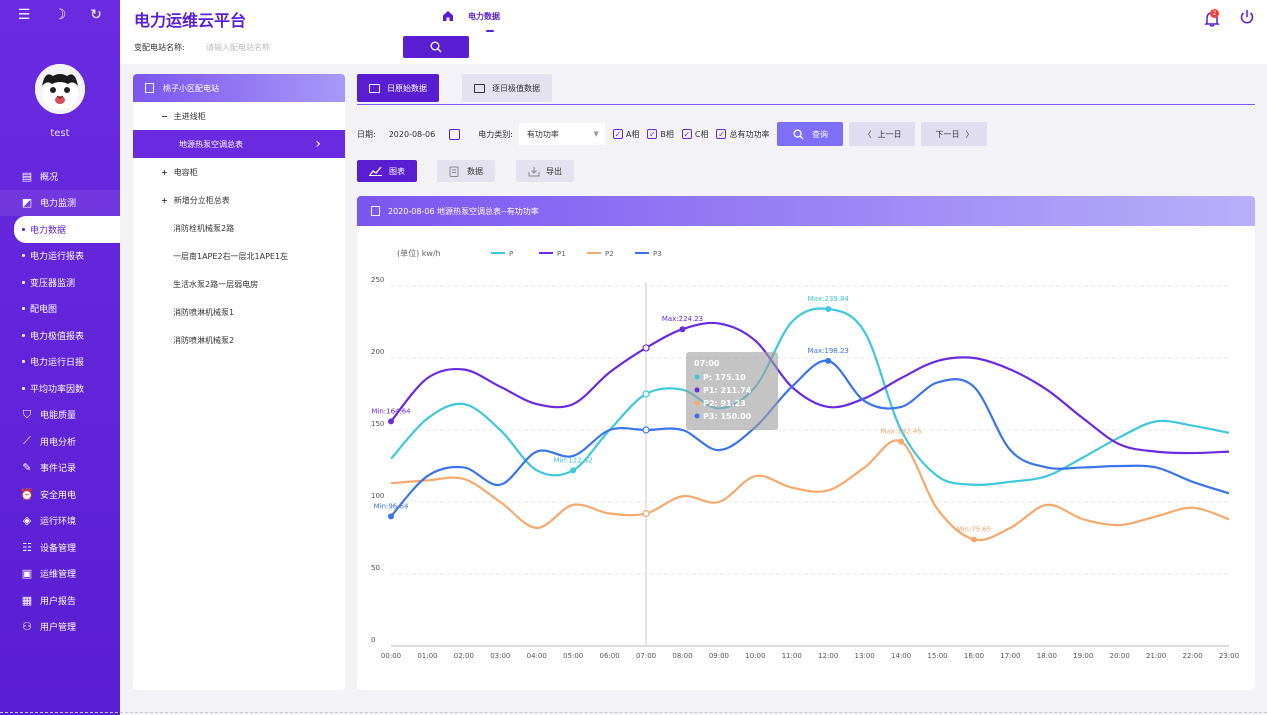  What do you see at coordinates (60, 15) in the screenshot?
I see `moon-icon: ☽` at bounding box center [60, 15].